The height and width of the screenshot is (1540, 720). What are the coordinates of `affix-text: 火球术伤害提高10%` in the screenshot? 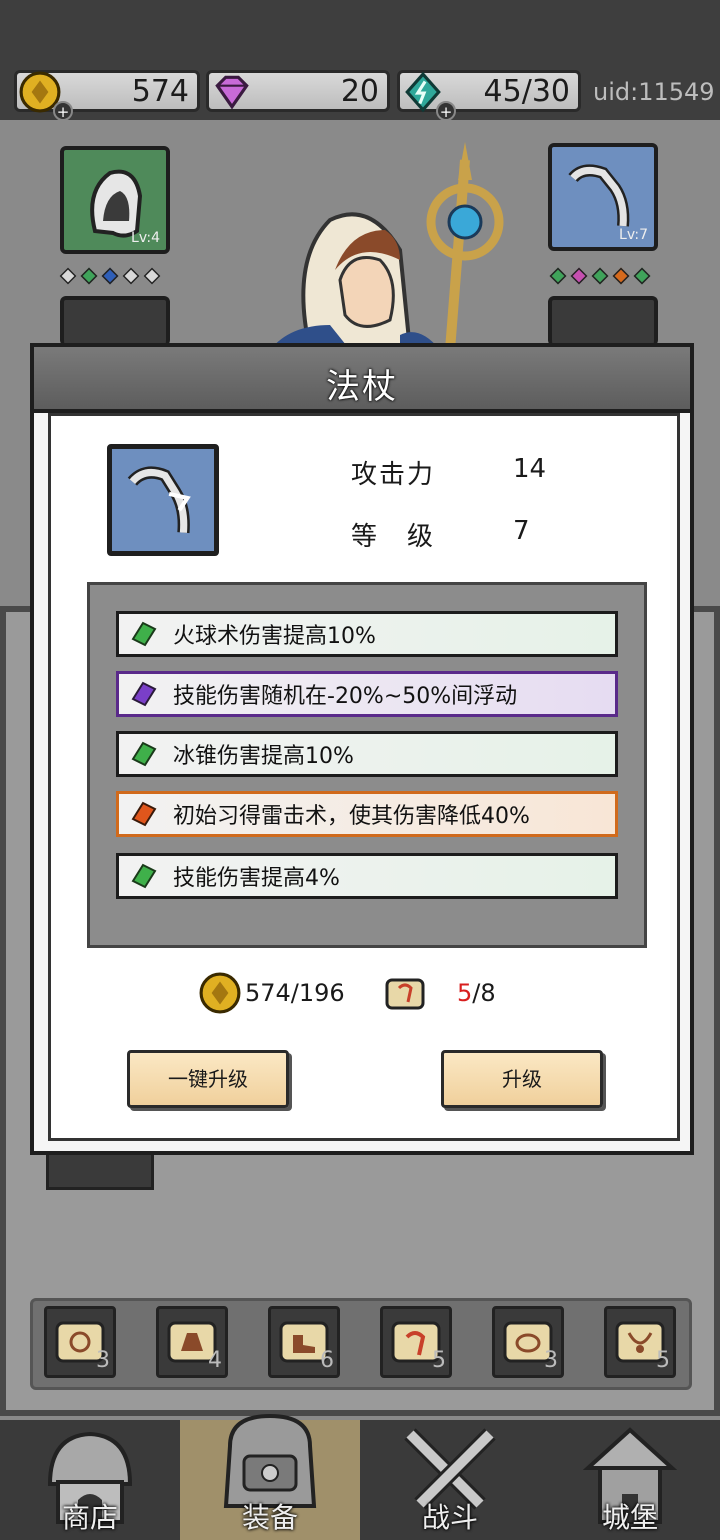 It's located at (274, 636).